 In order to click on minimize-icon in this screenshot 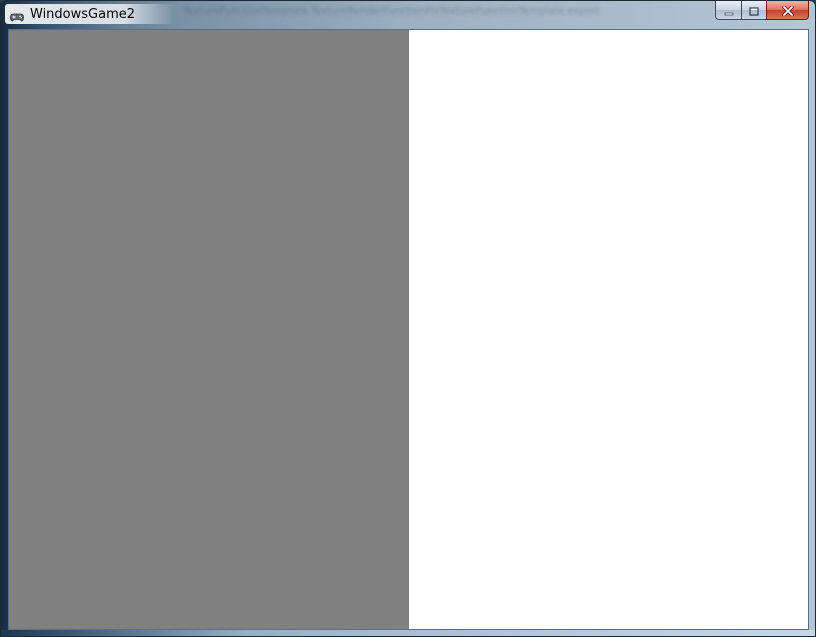, I will do `click(729, 10)`.